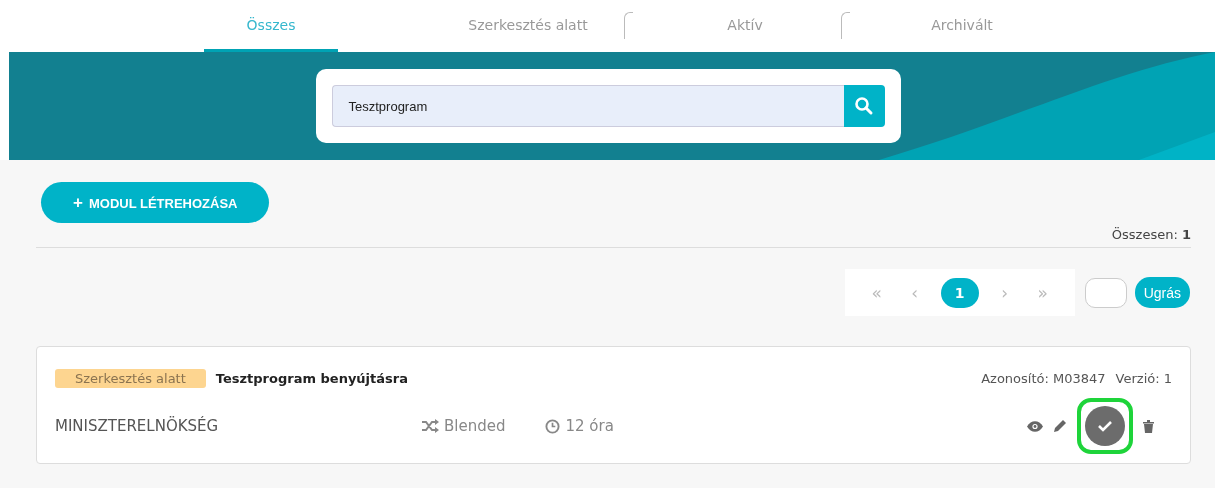  What do you see at coordinates (528, 26) in the screenshot?
I see `tab: Szerkesztés alatt` at bounding box center [528, 26].